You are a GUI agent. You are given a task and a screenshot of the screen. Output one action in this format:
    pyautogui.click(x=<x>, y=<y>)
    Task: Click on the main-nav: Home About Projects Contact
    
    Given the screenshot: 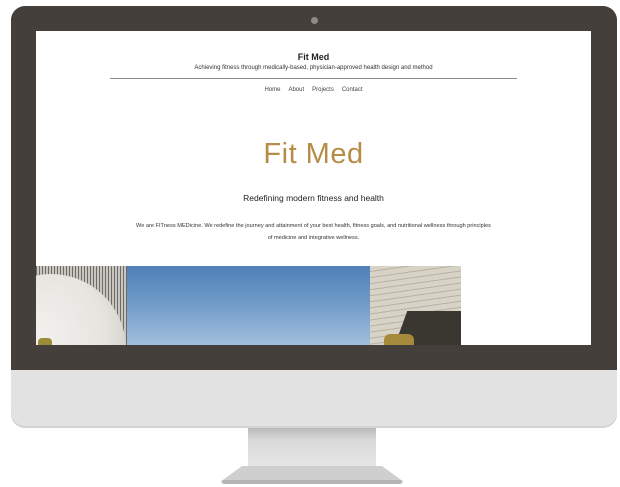 What is the action you would take?
    pyautogui.click(x=313, y=90)
    